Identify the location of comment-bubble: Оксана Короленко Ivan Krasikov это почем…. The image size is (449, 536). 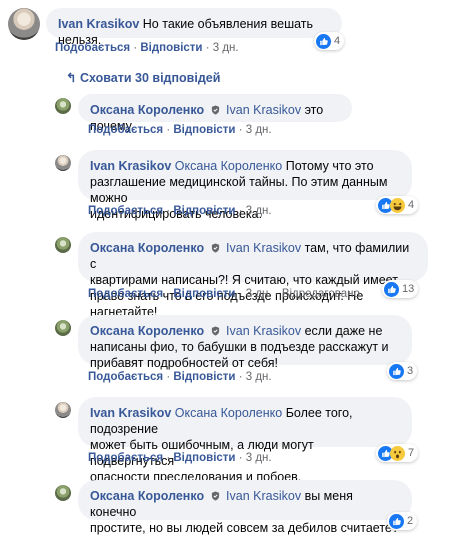
(215, 113).